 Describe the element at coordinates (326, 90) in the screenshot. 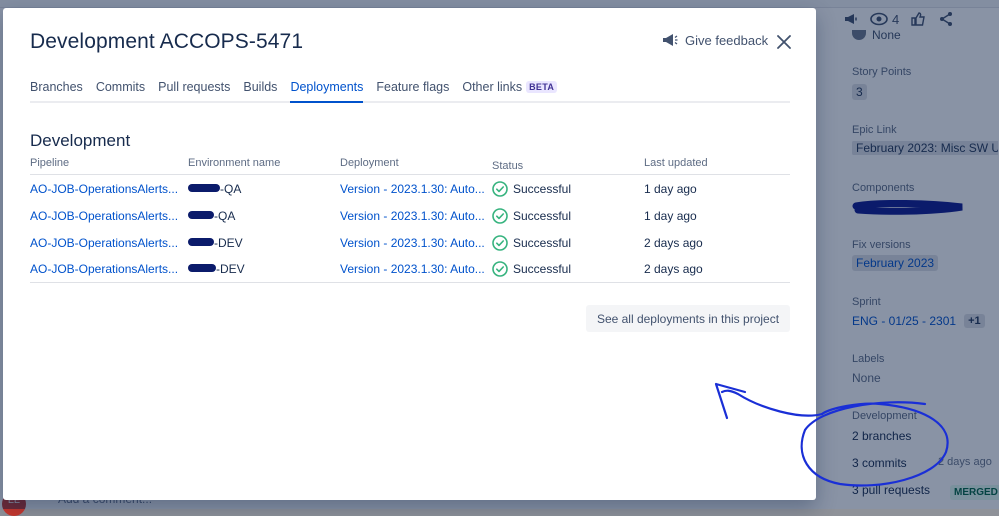

I see `tab-deployments: Deployments` at that location.